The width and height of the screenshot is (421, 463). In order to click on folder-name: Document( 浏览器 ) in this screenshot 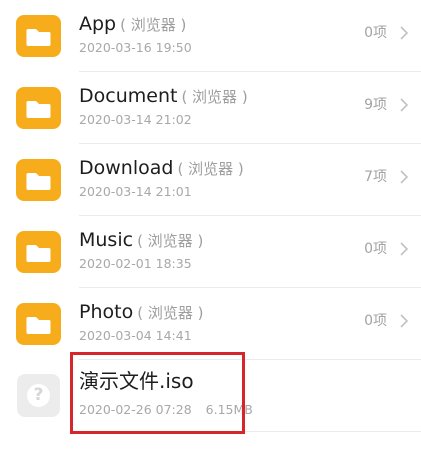, I will do `click(163, 96)`.